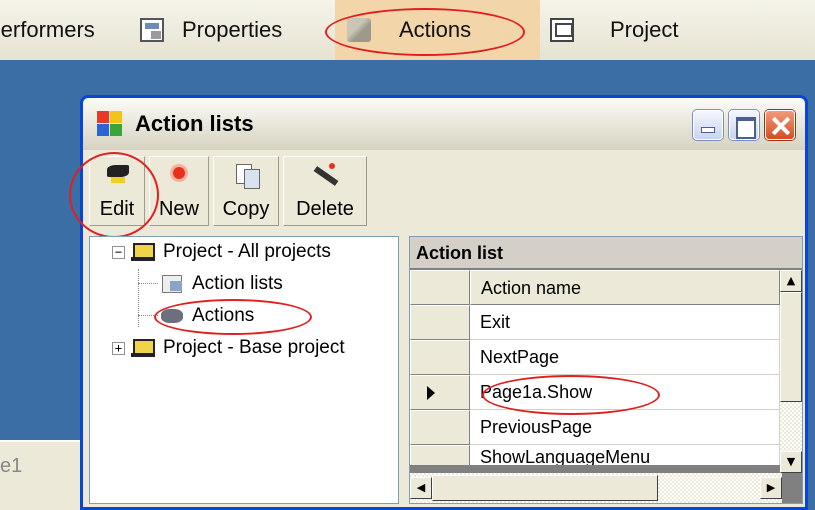  I want to click on scroll-right-button: ▶, so click(771, 488).